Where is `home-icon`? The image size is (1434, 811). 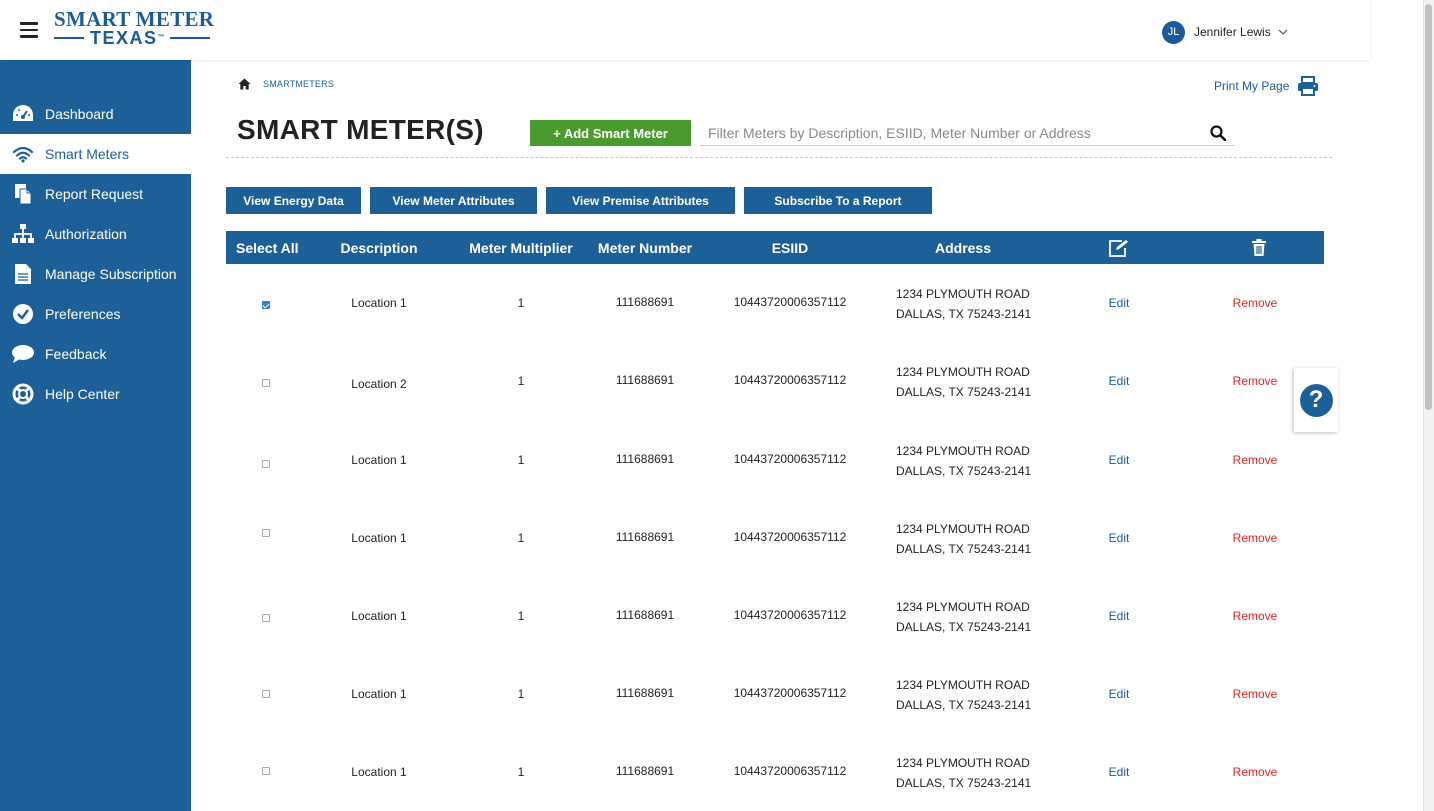
home-icon is located at coordinates (244, 84).